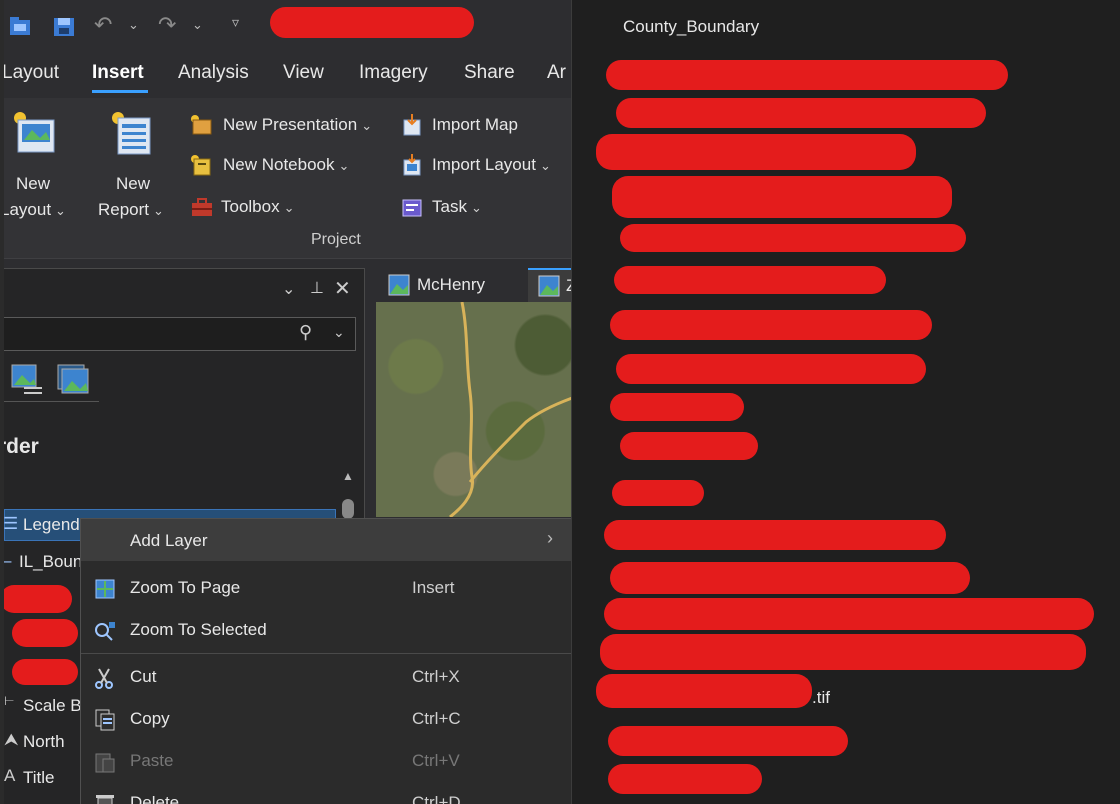 This screenshot has height=804, width=1120. I want to click on quick-access-toolbar: ↶ ⌄ ↷ ⌄ ▿, so click(287, 26).